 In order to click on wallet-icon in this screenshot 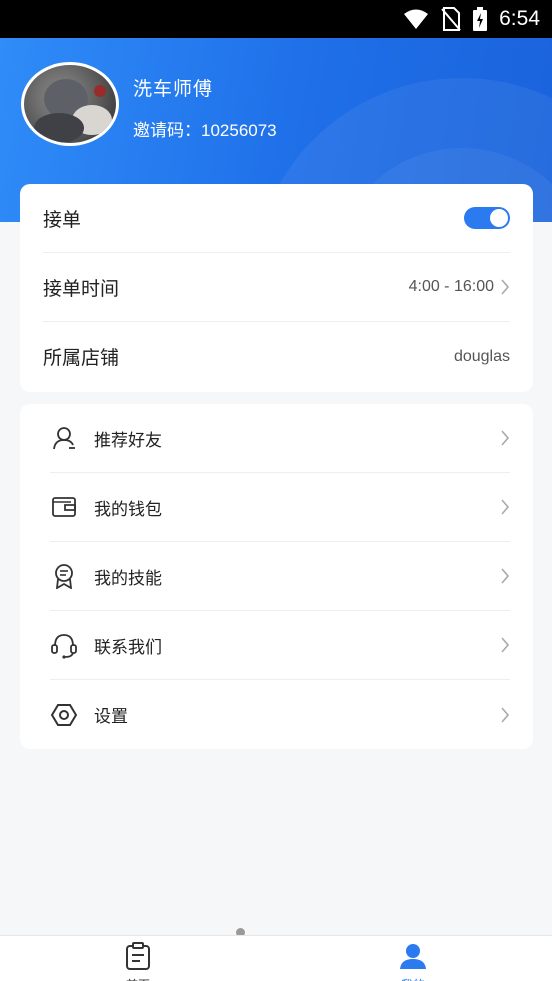, I will do `click(64, 507)`.